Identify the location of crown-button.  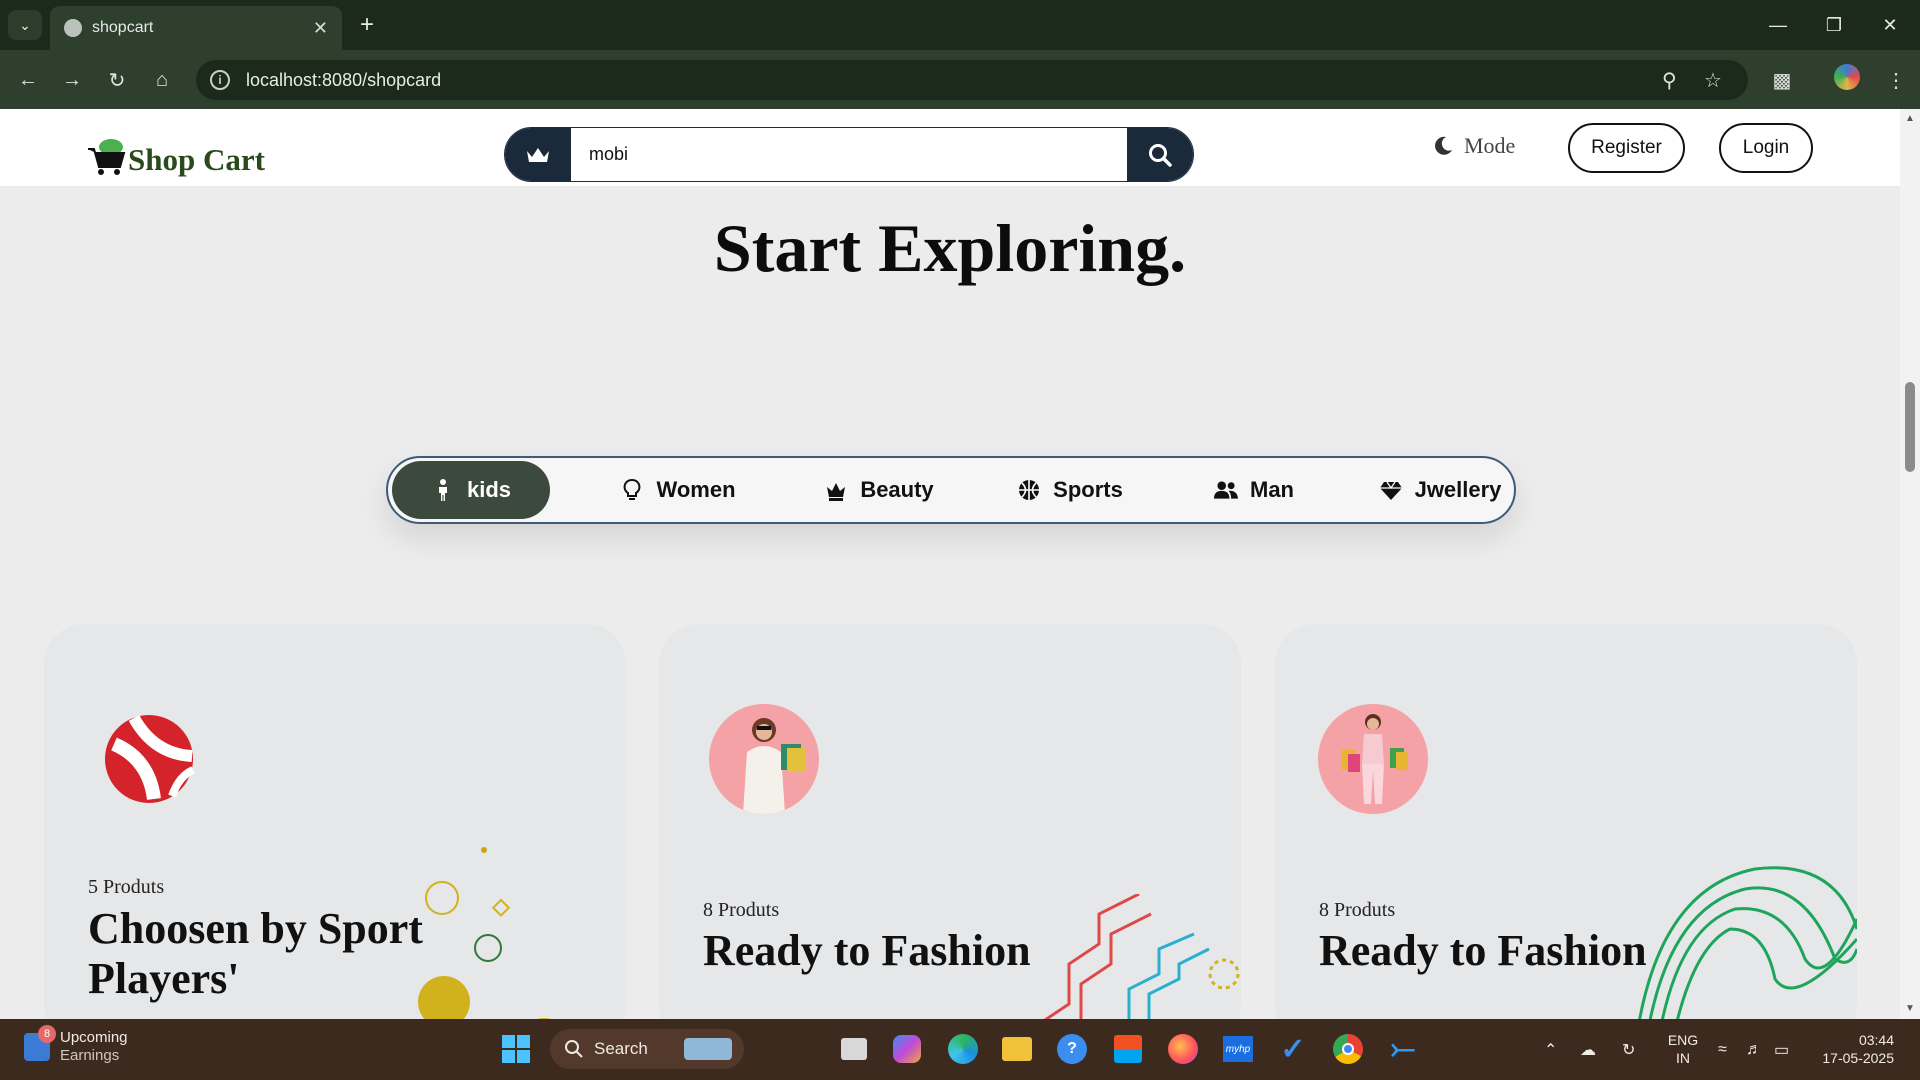
(538, 154).